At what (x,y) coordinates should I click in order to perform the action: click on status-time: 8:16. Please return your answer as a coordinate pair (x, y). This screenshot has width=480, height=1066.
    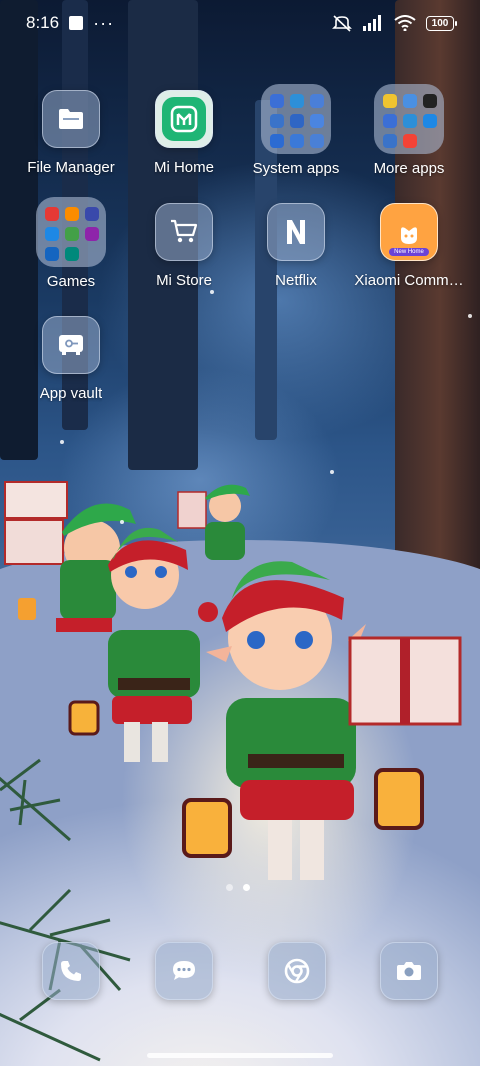
    Looking at the image, I should click on (43, 22).